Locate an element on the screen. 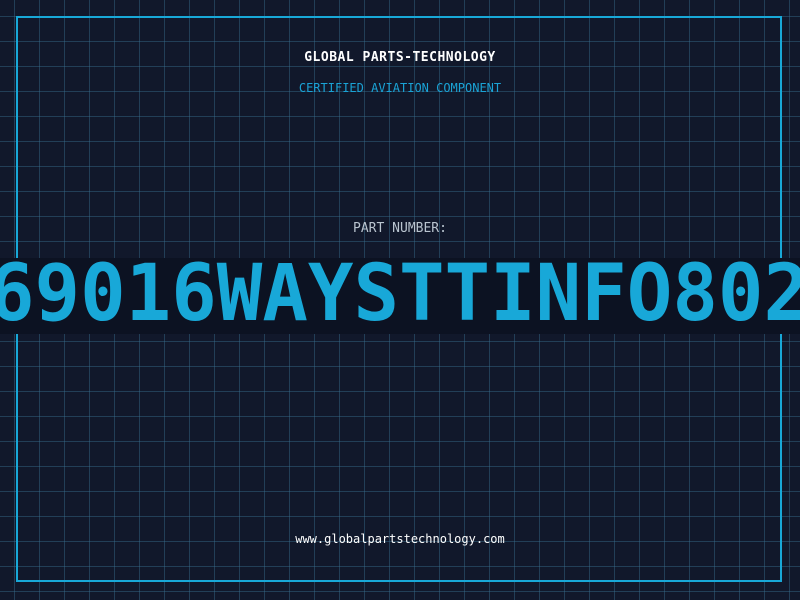 This screenshot has height=600, width=800. certification-subtitle: CERTIFIED AVIATION COMPONENT is located at coordinates (400, 88).